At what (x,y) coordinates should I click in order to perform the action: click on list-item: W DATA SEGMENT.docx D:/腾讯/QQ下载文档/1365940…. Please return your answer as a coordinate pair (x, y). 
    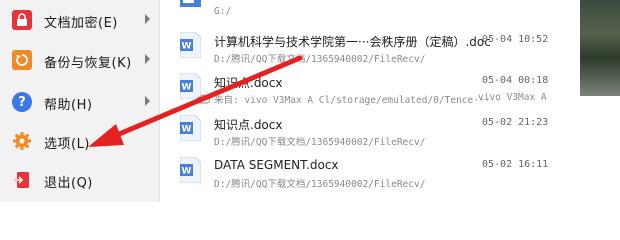
    Looking at the image, I should click on (370, 178).